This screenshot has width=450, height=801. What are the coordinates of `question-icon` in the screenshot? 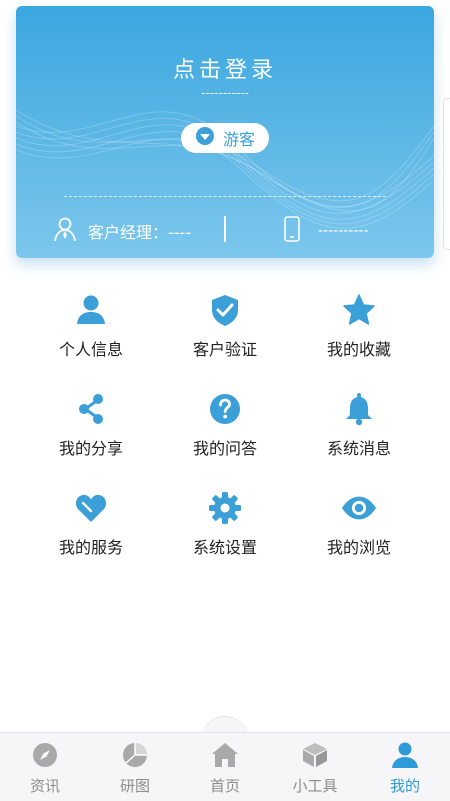 It's located at (225, 409).